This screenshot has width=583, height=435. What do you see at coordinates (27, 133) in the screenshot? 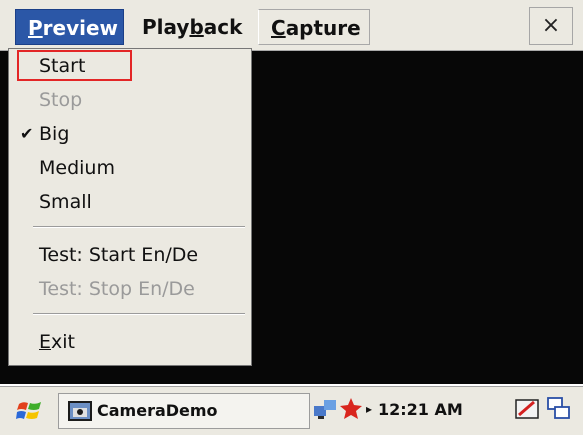
I see `check-icon: ✔` at bounding box center [27, 133].